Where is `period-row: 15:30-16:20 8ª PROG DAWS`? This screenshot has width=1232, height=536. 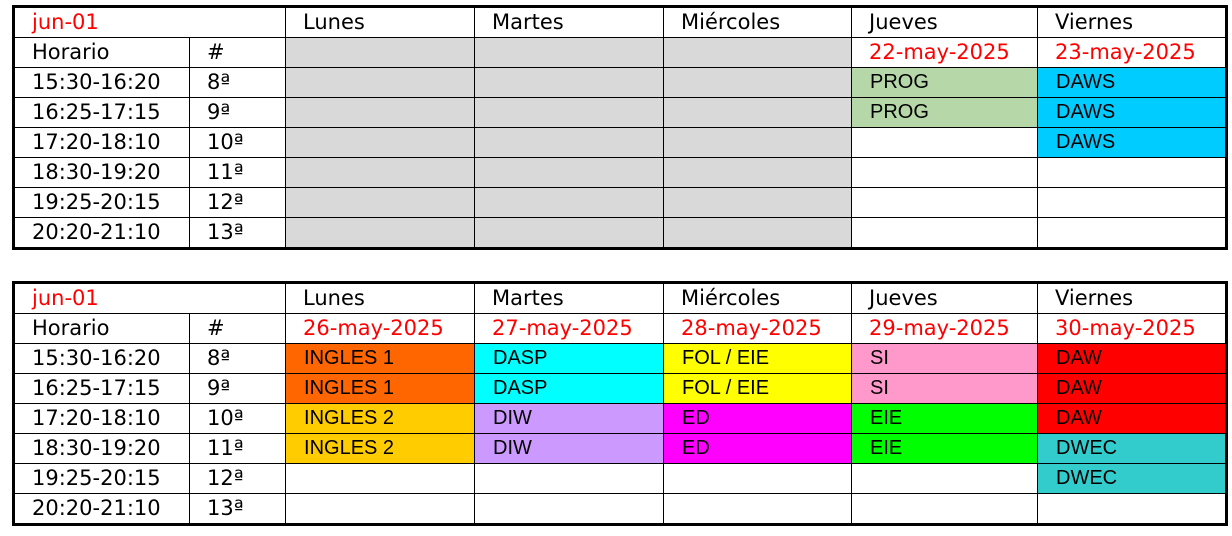 period-row: 15:30-16:20 8ª PROG DAWS is located at coordinates (620, 82).